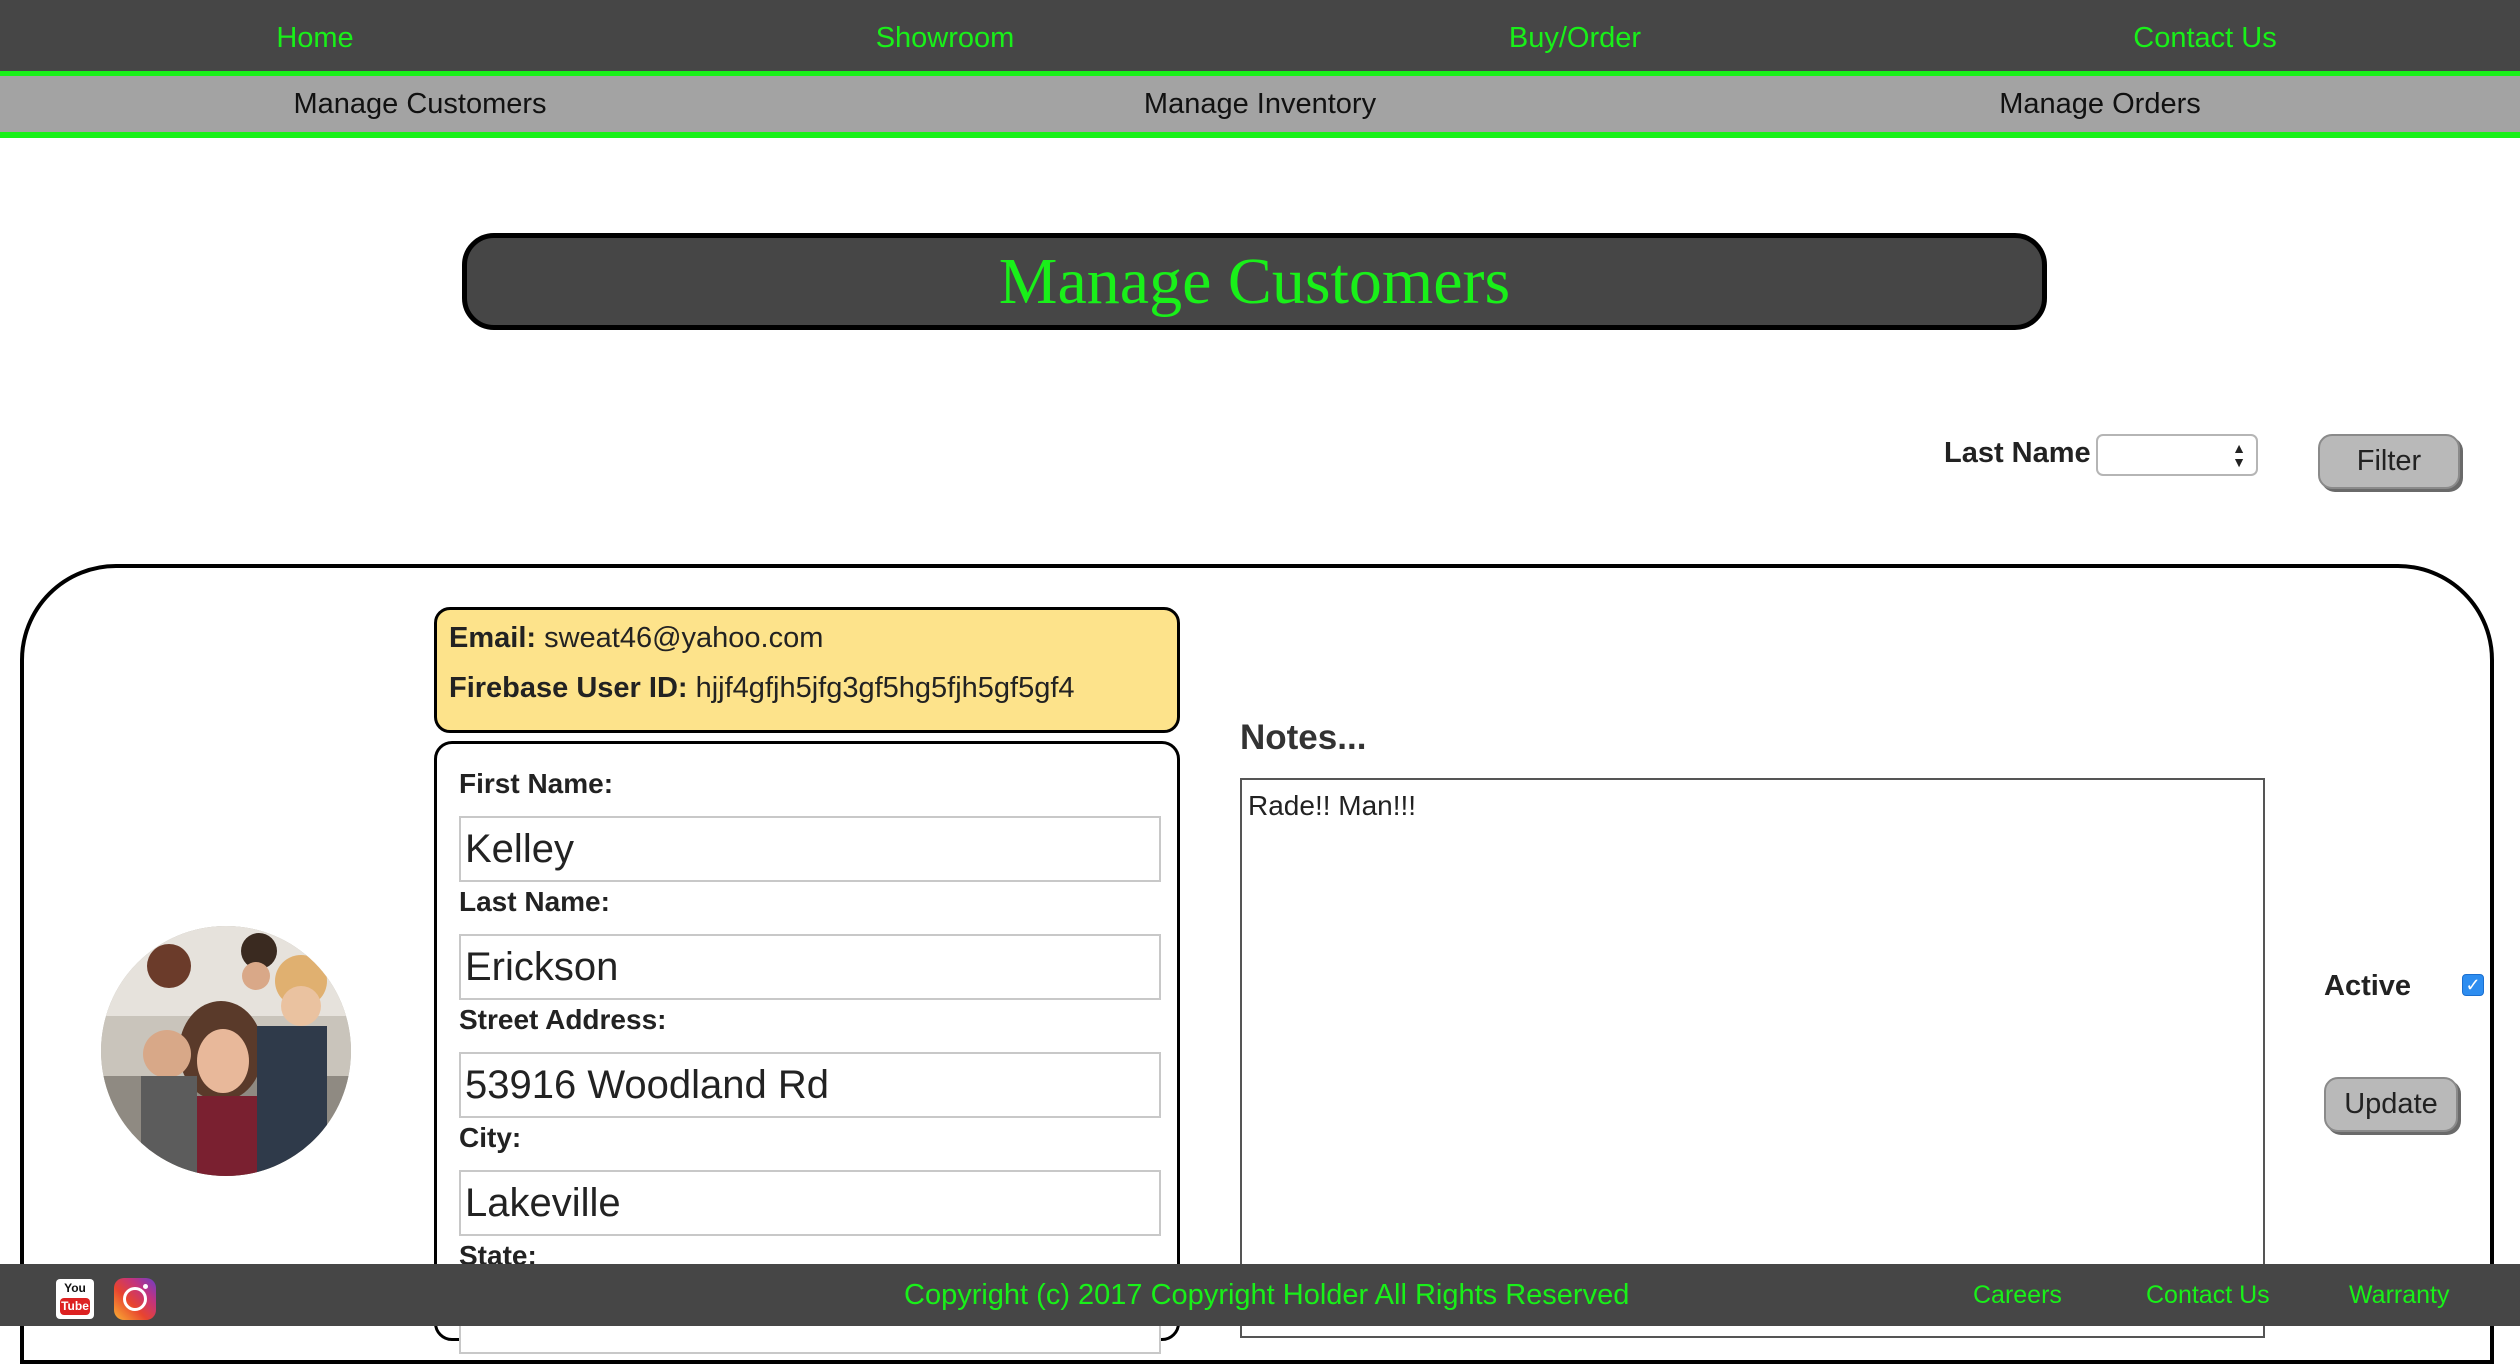 The height and width of the screenshot is (1364, 2520). I want to click on page-title: Manage Customers, so click(1254, 281).